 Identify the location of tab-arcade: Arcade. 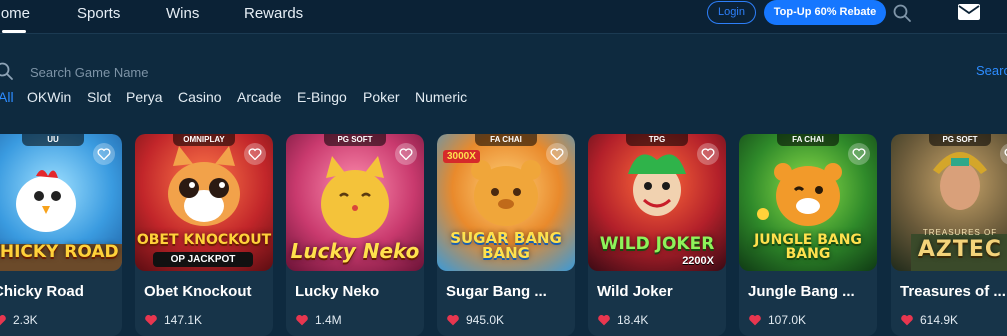
(259, 97).